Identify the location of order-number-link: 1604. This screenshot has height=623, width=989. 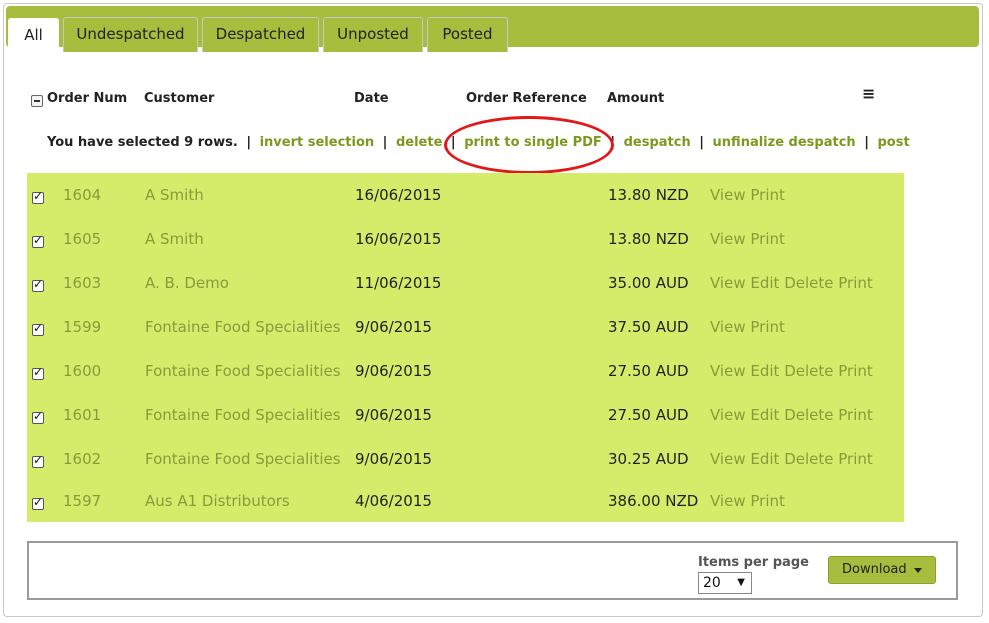
(82, 195).